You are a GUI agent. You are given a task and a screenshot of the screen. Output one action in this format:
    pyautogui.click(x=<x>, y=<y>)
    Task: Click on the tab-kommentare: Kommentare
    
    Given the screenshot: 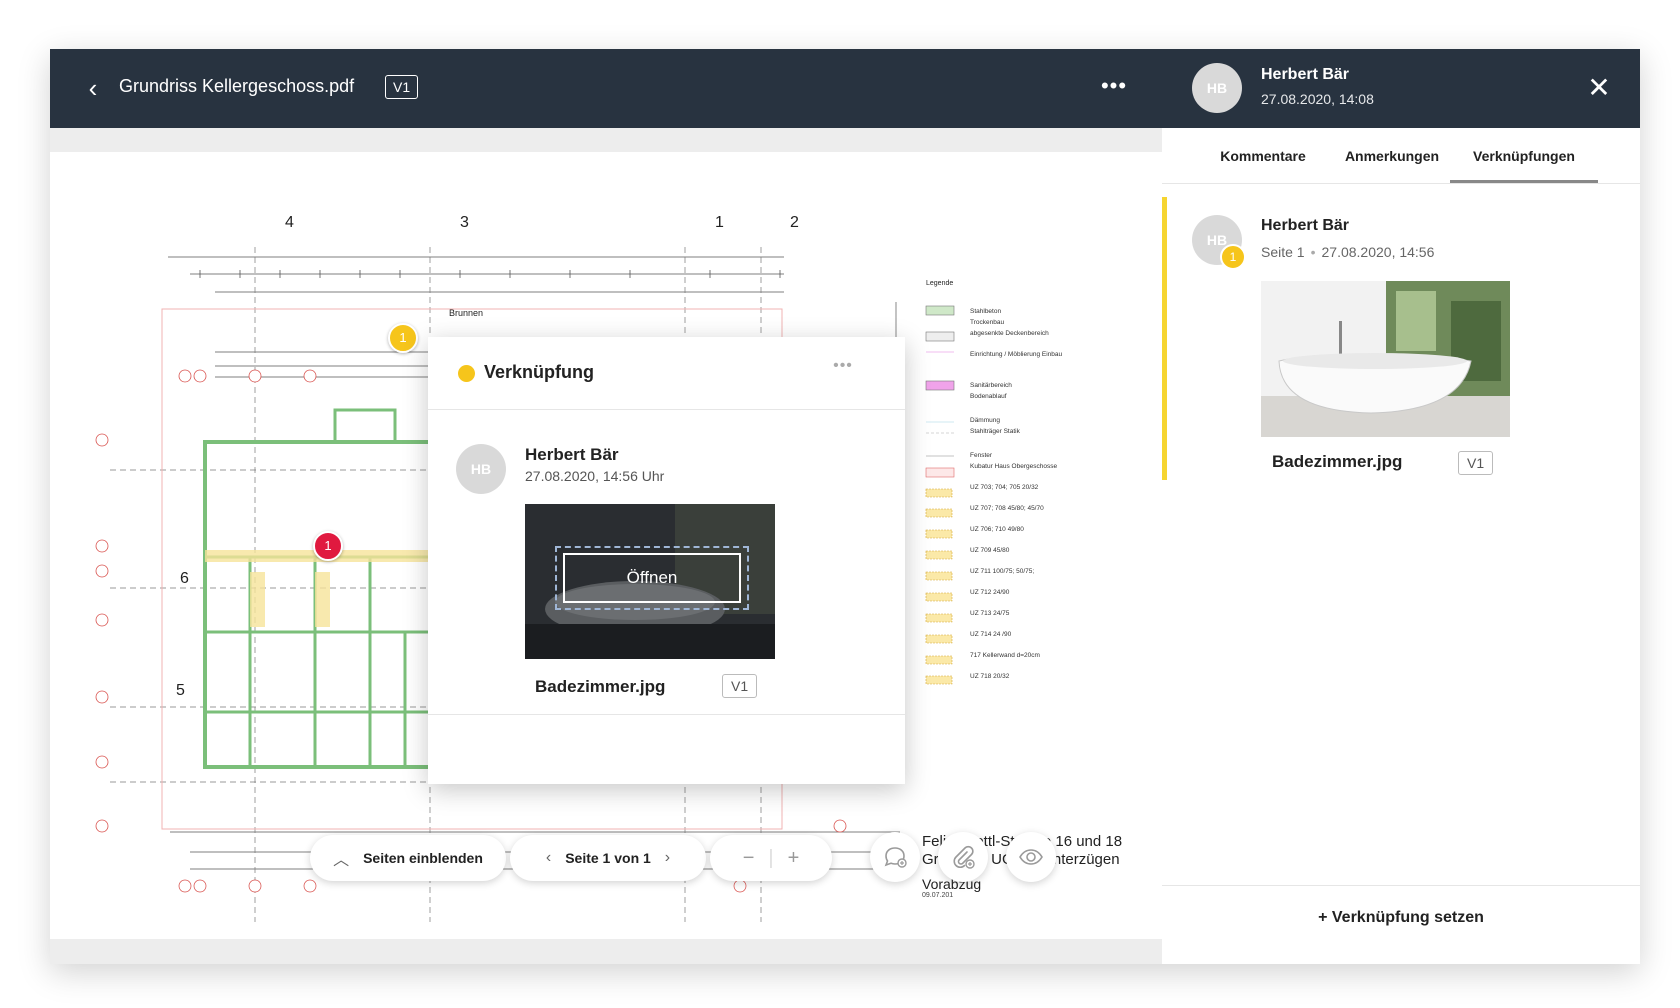 What is the action you would take?
    pyautogui.click(x=1263, y=155)
    